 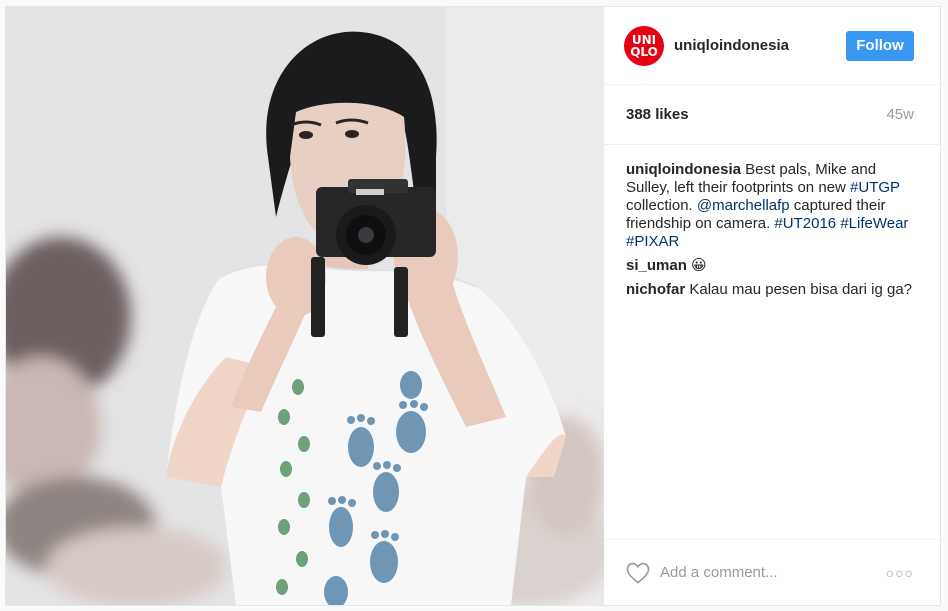 I want to click on hashtag-link: #UT2016, so click(x=805, y=223).